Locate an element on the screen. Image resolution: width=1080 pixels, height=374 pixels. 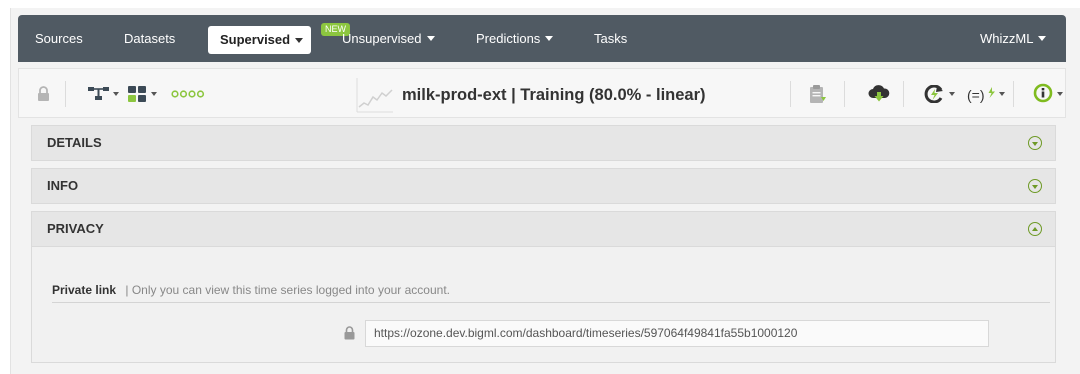
privacy-panel-title: PRIVACY is located at coordinates (75, 228).